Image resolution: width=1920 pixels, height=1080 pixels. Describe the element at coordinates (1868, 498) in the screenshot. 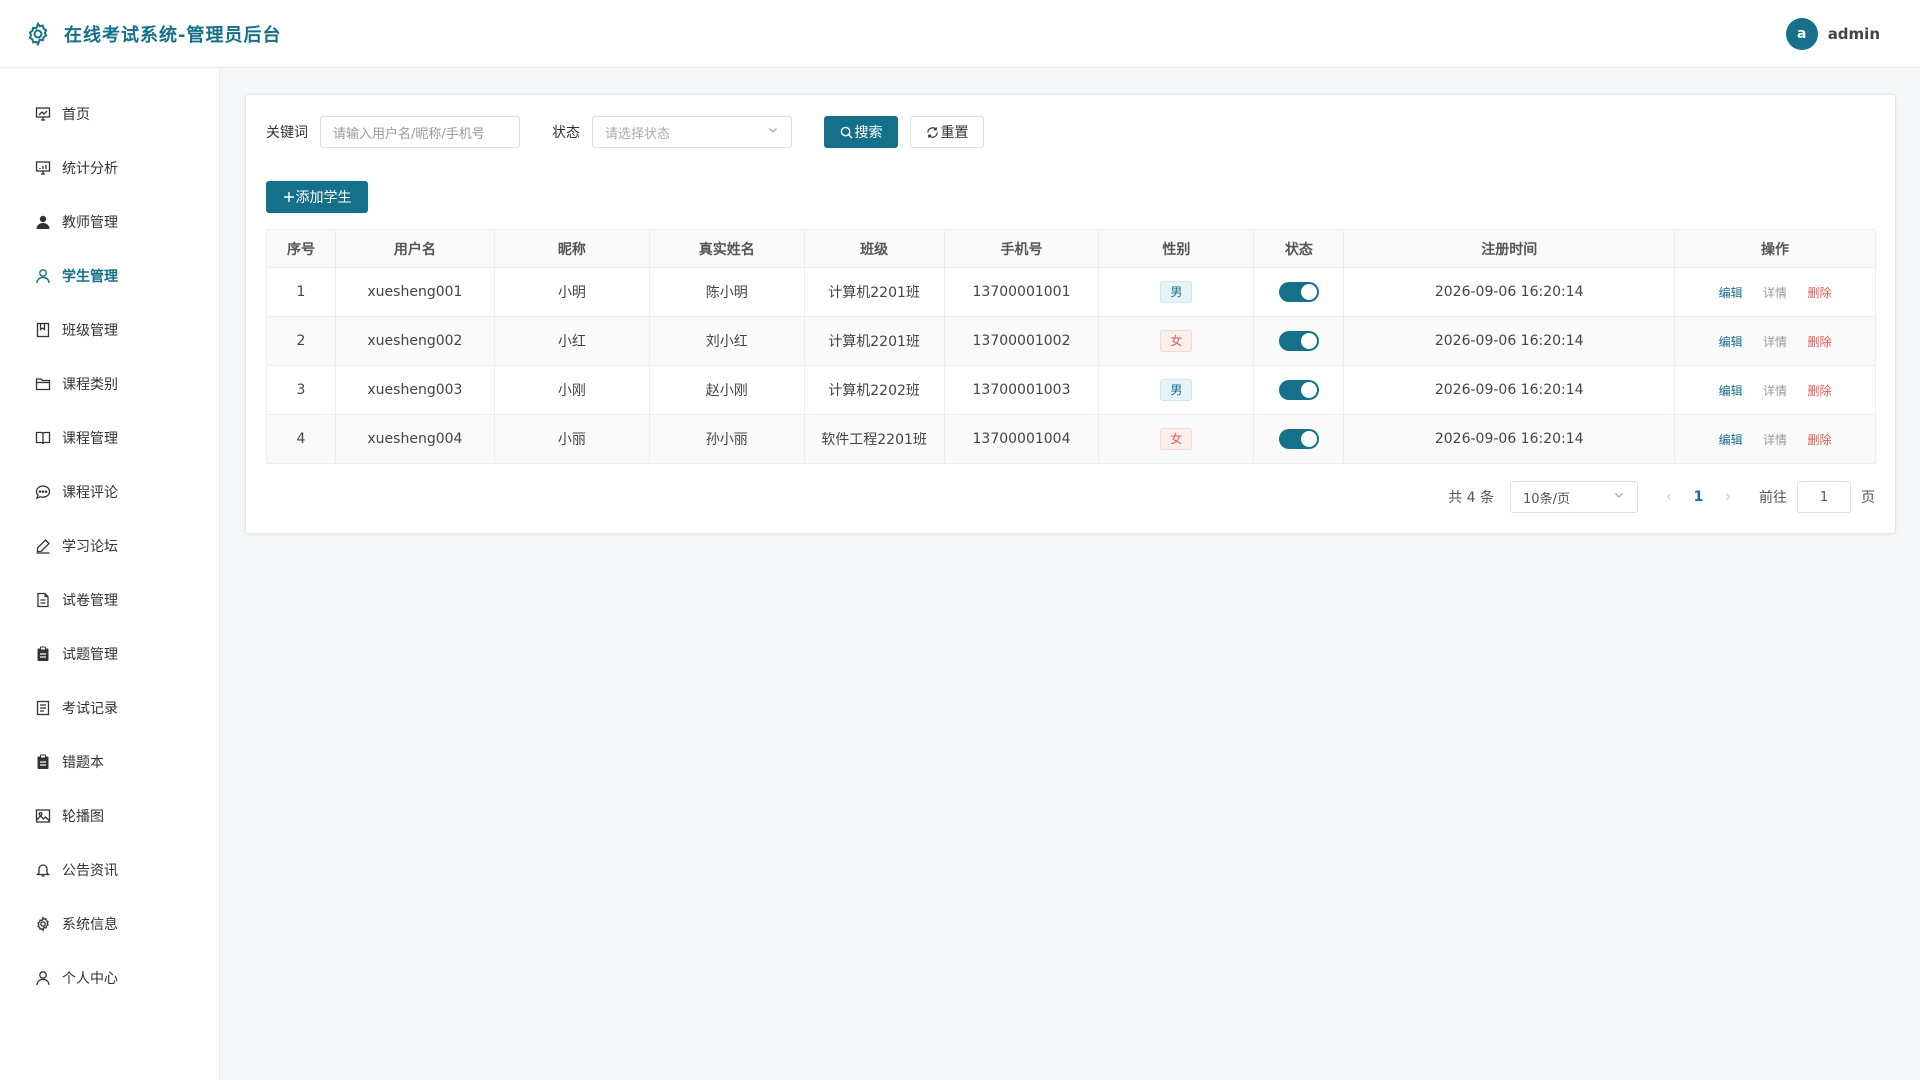

I see `page-suffix: 页` at that location.